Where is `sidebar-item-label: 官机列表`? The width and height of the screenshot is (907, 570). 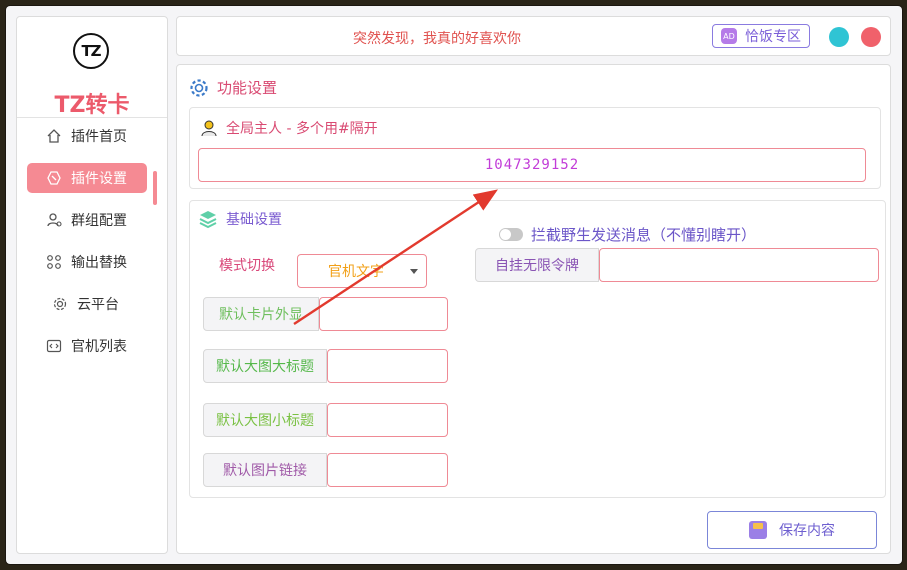 sidebar-item-label: 官机列表 is located at coordinates (99, 347).